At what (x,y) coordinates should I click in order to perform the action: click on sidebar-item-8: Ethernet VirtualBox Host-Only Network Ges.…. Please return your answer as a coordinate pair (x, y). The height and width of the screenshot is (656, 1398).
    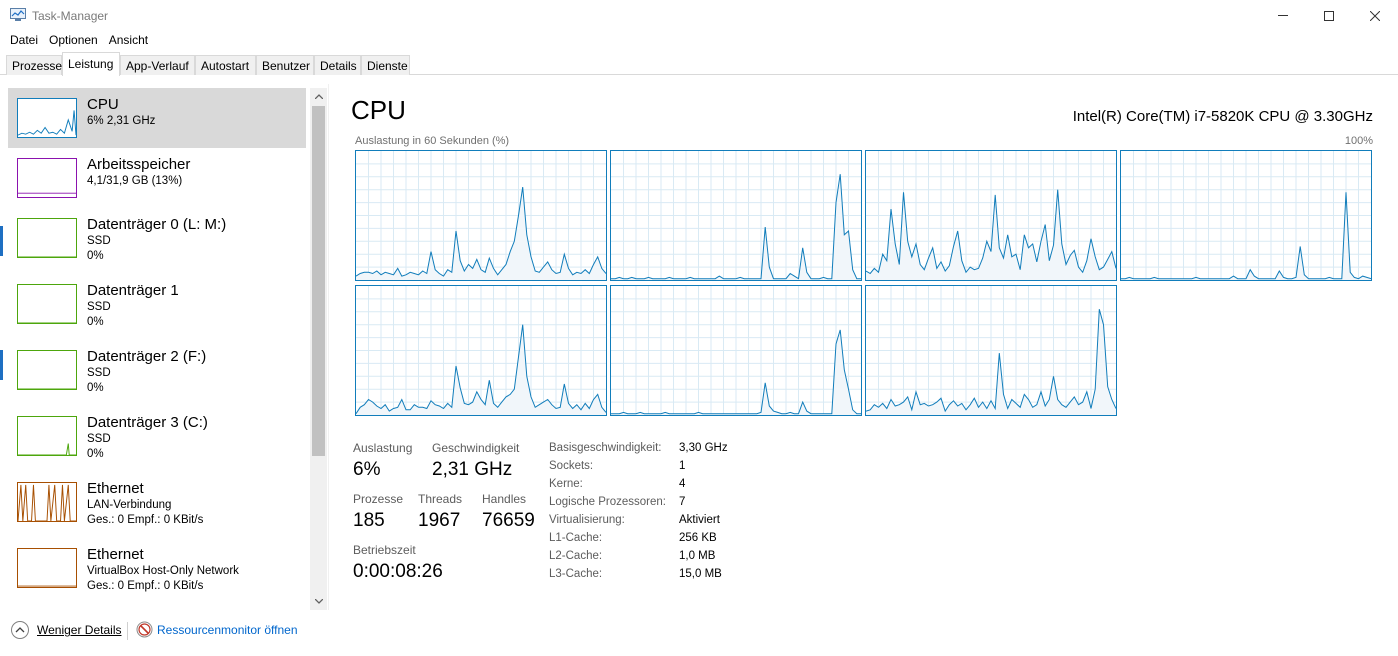
    Looking at the image, I should click on (157, 568).